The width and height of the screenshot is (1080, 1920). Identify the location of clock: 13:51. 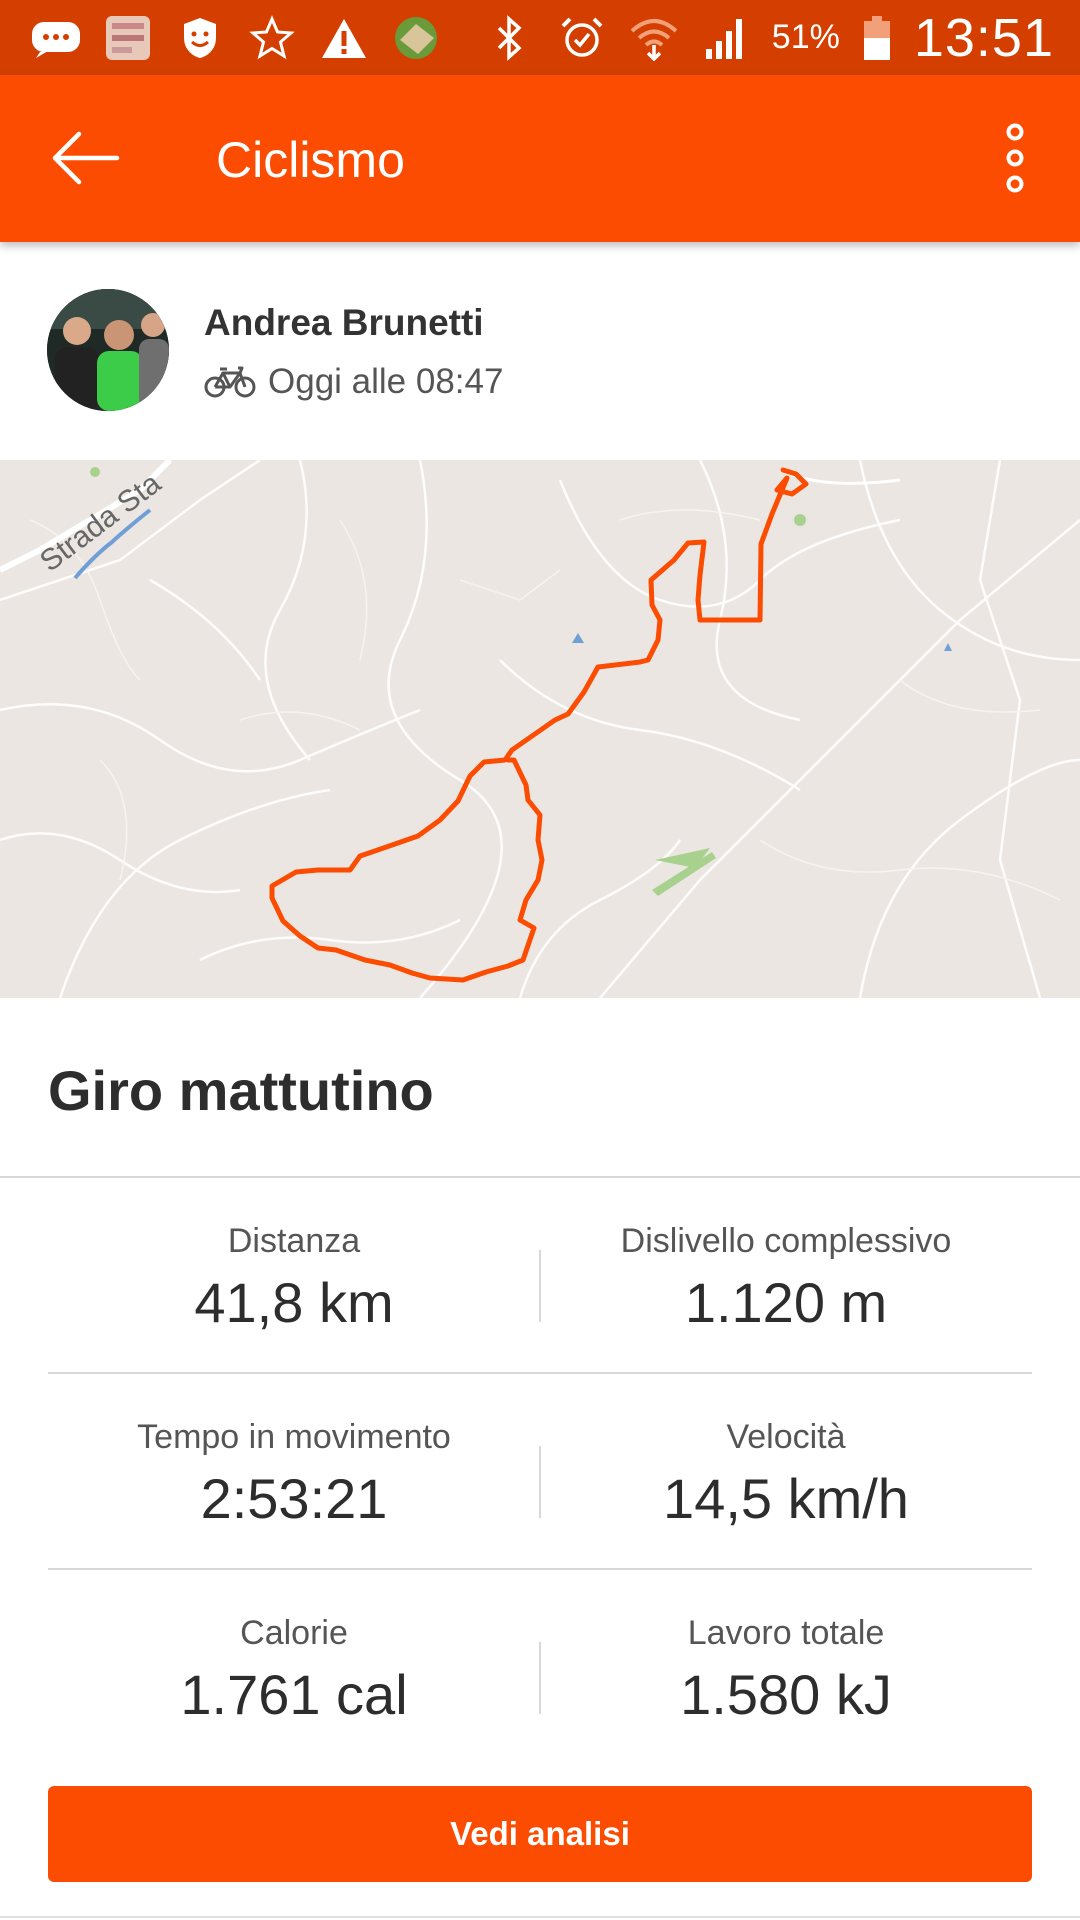
(983, 37).